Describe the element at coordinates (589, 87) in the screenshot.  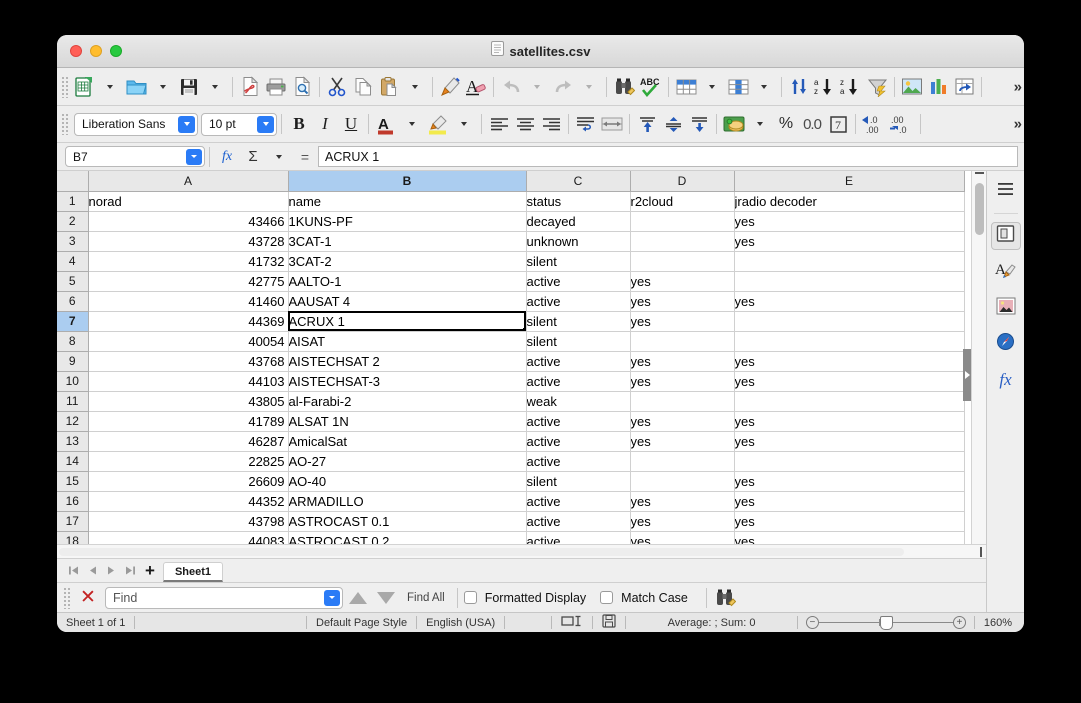
I see `redo-dropdown` at that location.